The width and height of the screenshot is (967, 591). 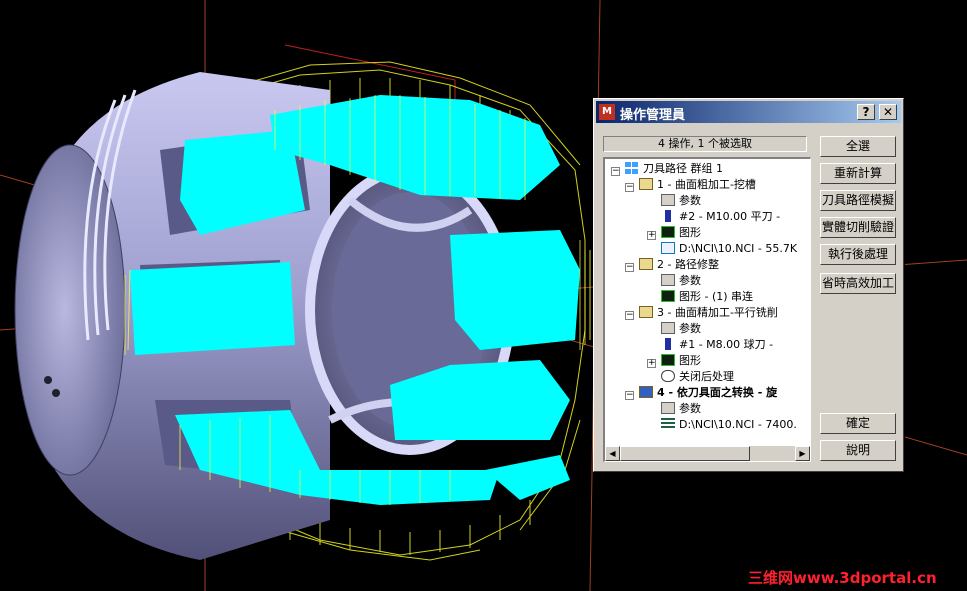 What do you see at coordinates (858, 283) in the screenshot?
I see `hsm-button: 省時高效加工` at bounding box center [858, 283].